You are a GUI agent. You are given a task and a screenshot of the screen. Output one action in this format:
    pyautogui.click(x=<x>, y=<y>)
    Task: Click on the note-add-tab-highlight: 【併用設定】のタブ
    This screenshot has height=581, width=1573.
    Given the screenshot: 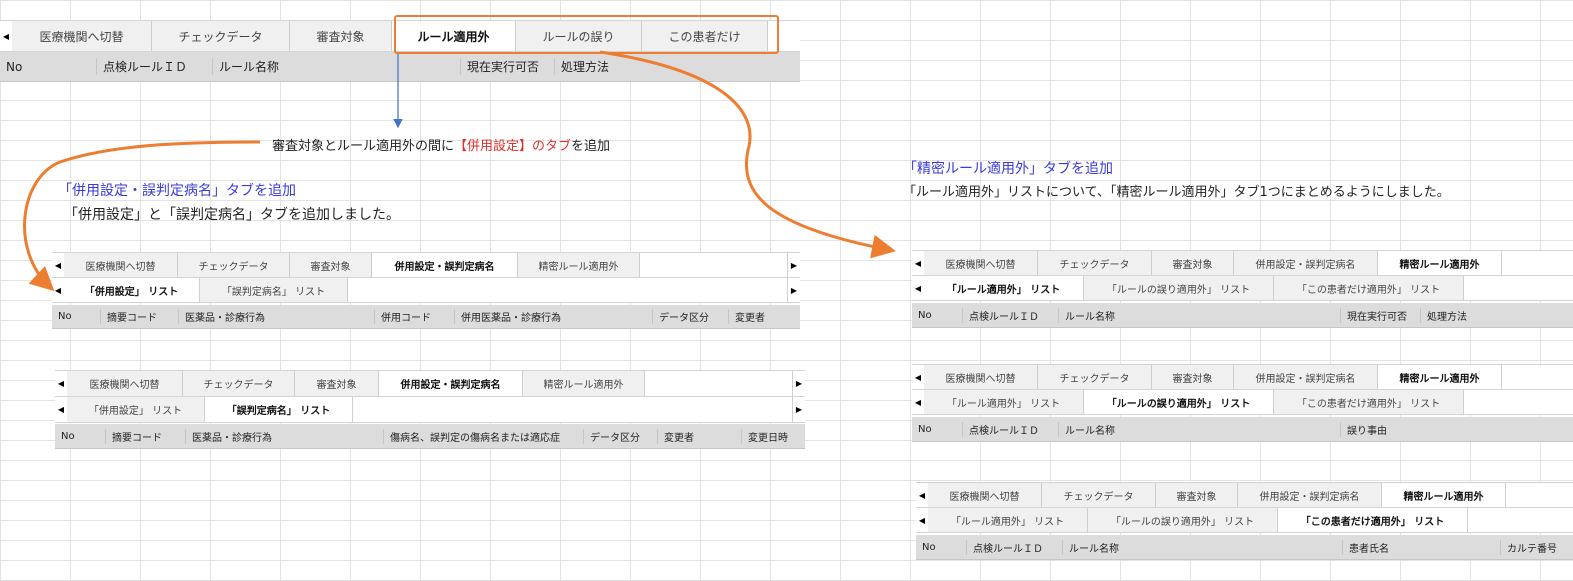 What is the action you would take?
    pyautogui.click(x=513, y=146)
    